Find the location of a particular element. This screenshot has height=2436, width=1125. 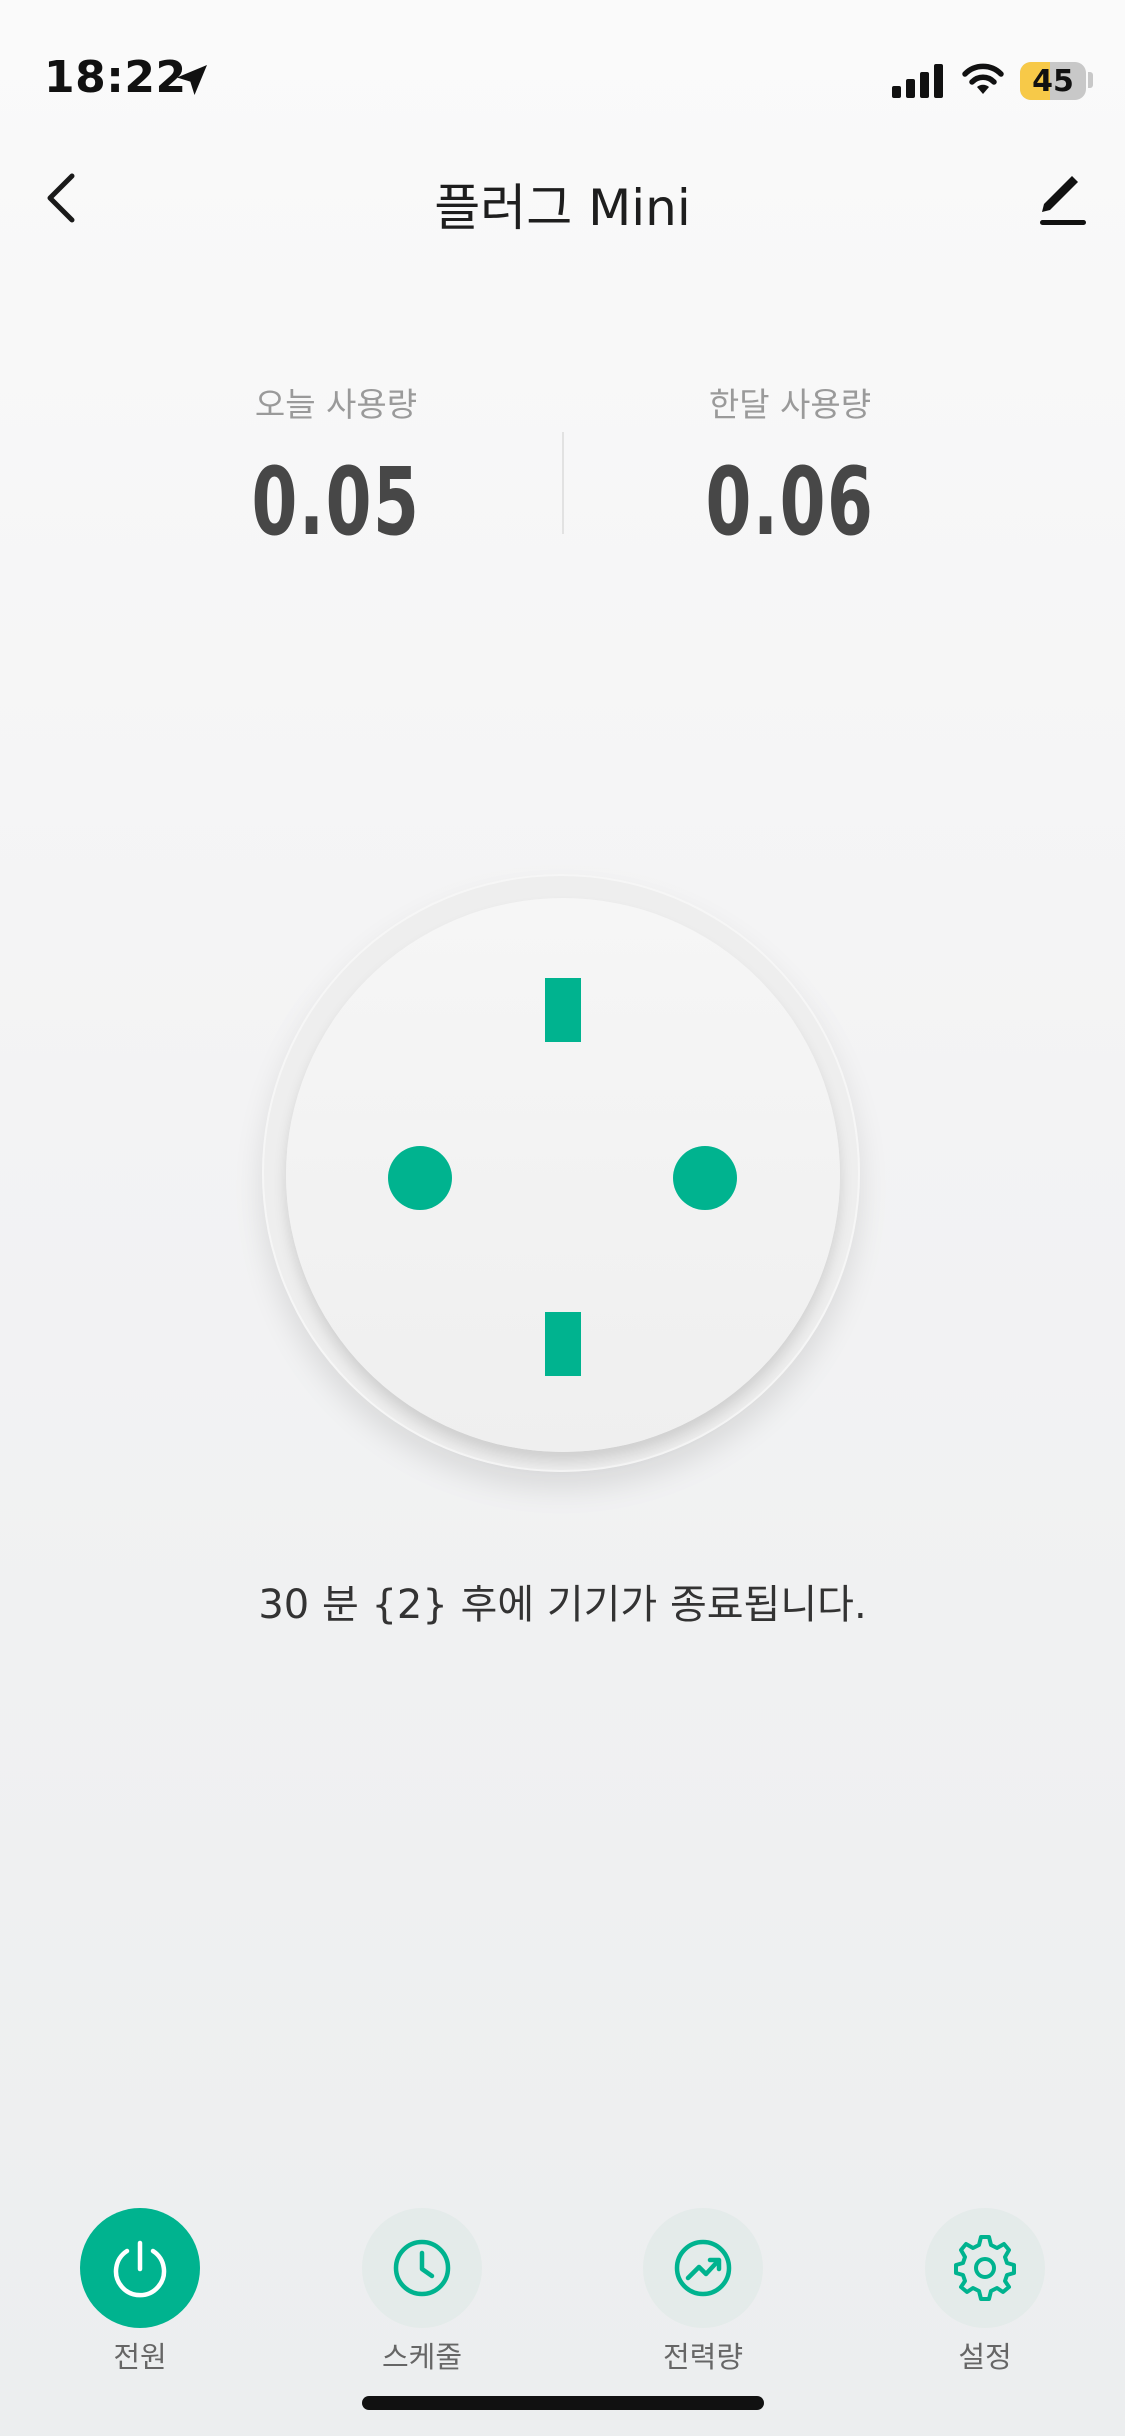

wifi-icon is located at coordinates (983, 78).